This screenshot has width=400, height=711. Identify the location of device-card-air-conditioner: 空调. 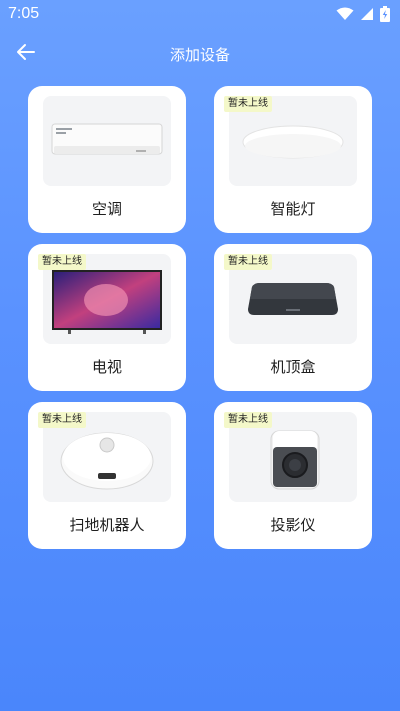
(107, 159).